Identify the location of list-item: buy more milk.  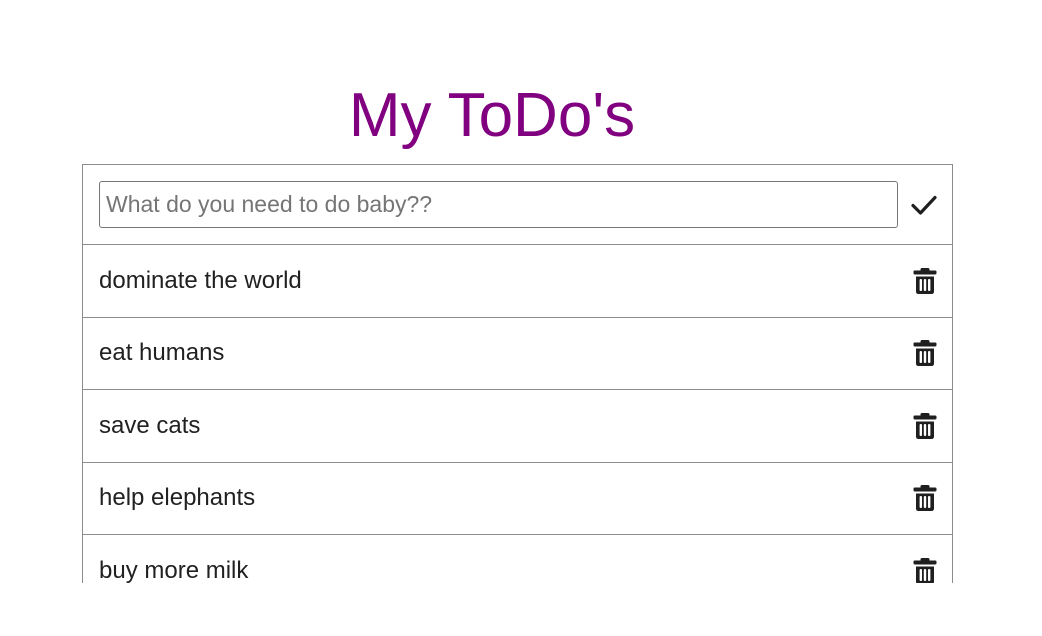
(517, 559).